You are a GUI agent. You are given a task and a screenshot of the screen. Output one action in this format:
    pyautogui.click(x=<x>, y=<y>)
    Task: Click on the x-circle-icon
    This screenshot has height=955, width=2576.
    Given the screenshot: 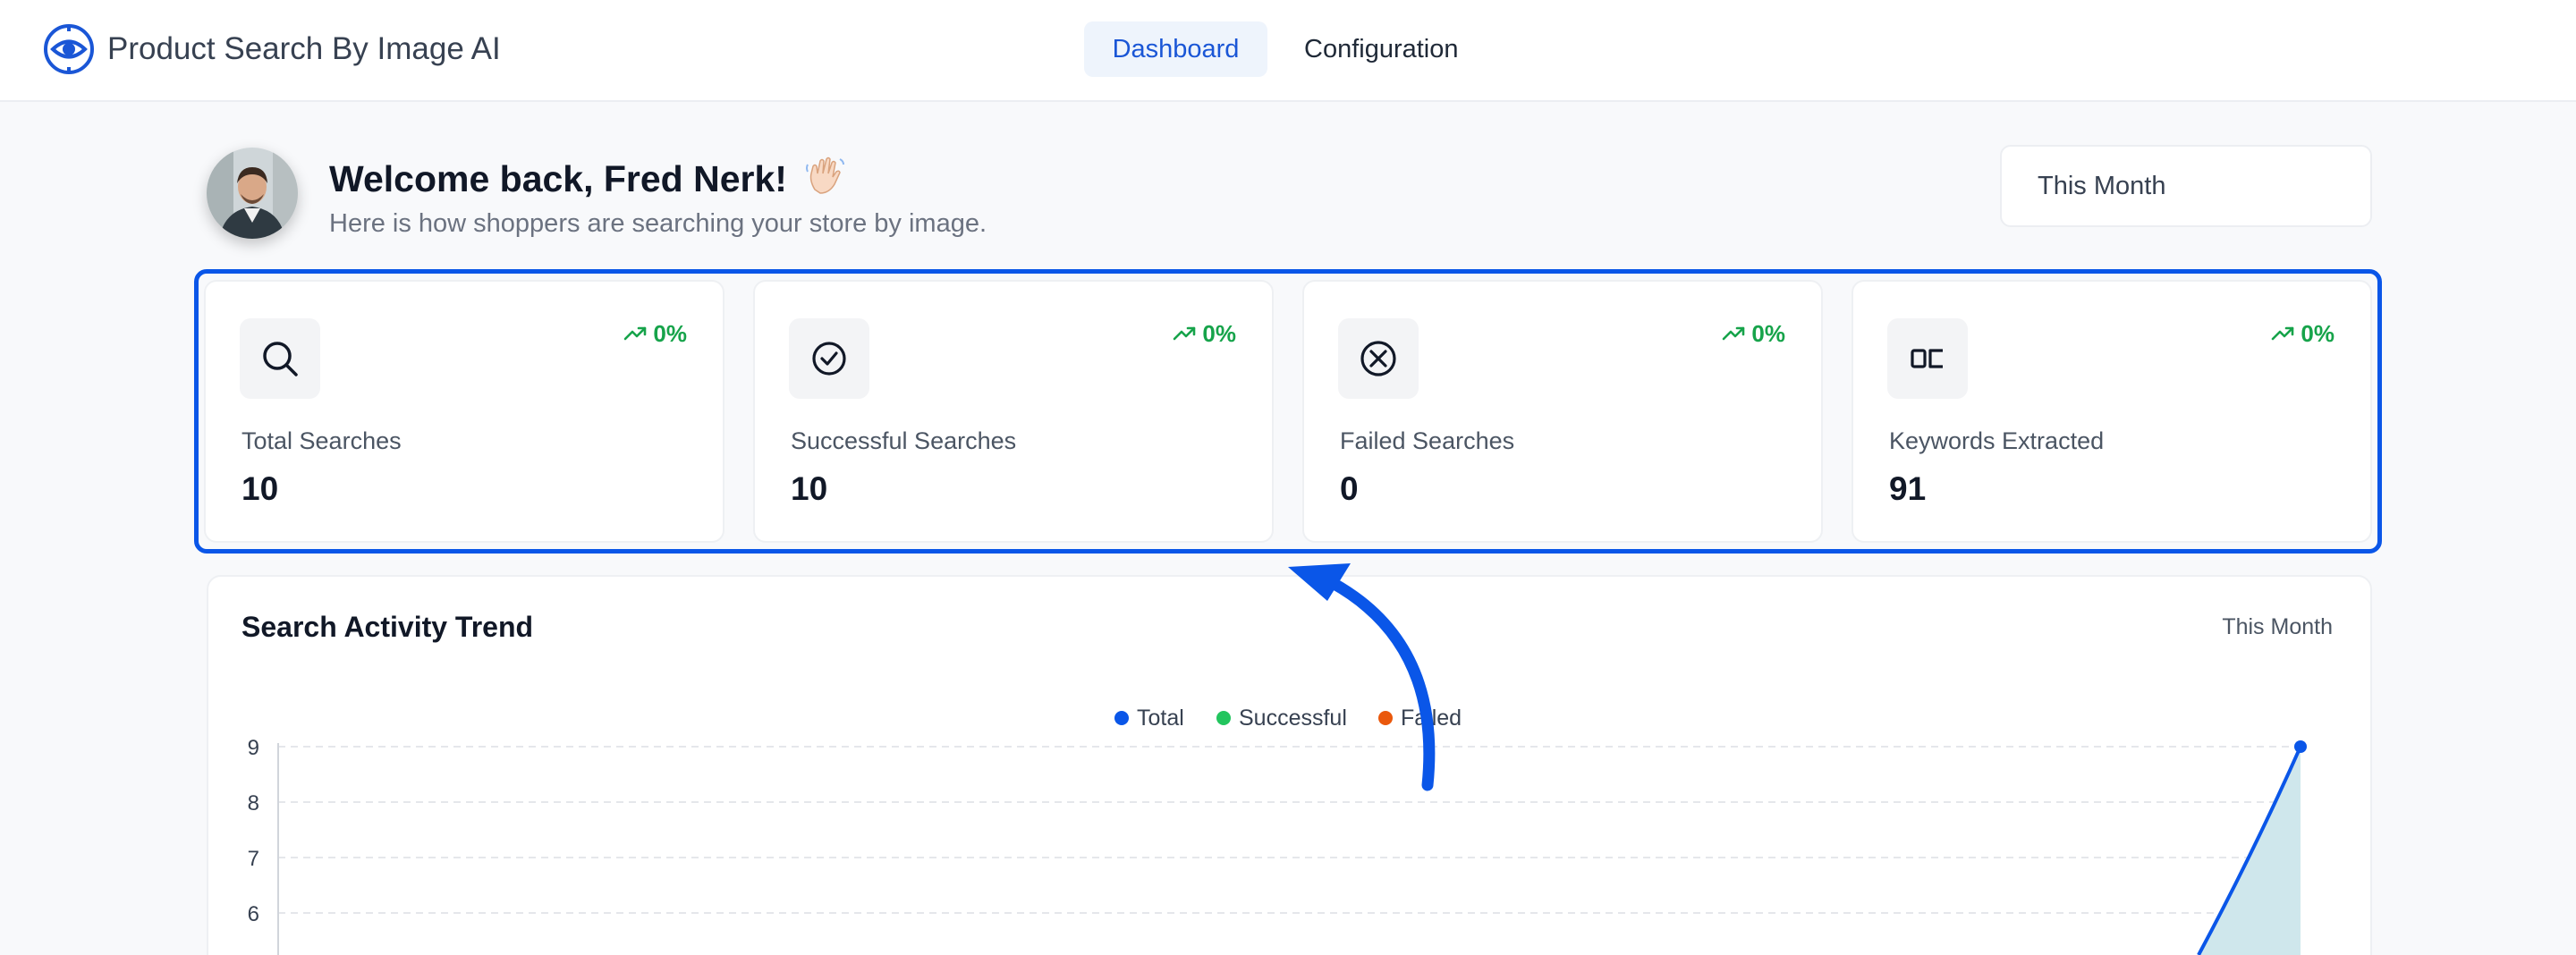 What is the action you would take?
    pyautogui.click(x=1378, y=358)
    